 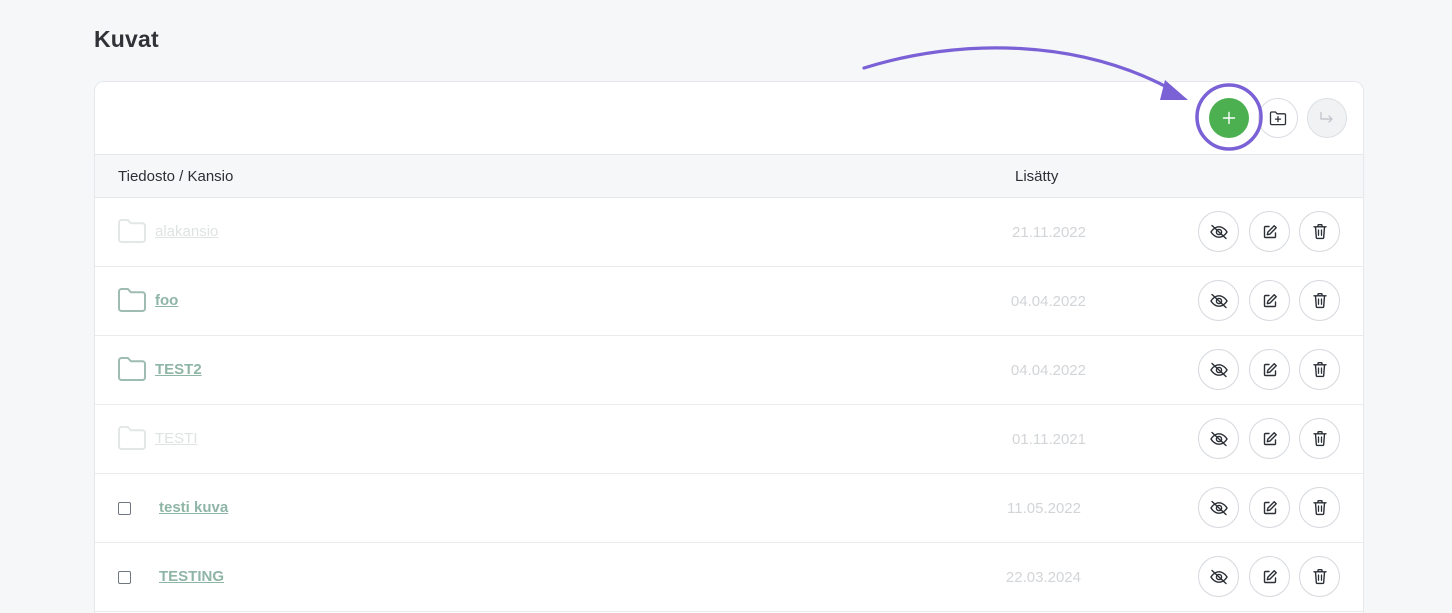 I want to click on move-button, so click(x=1327, y=118).